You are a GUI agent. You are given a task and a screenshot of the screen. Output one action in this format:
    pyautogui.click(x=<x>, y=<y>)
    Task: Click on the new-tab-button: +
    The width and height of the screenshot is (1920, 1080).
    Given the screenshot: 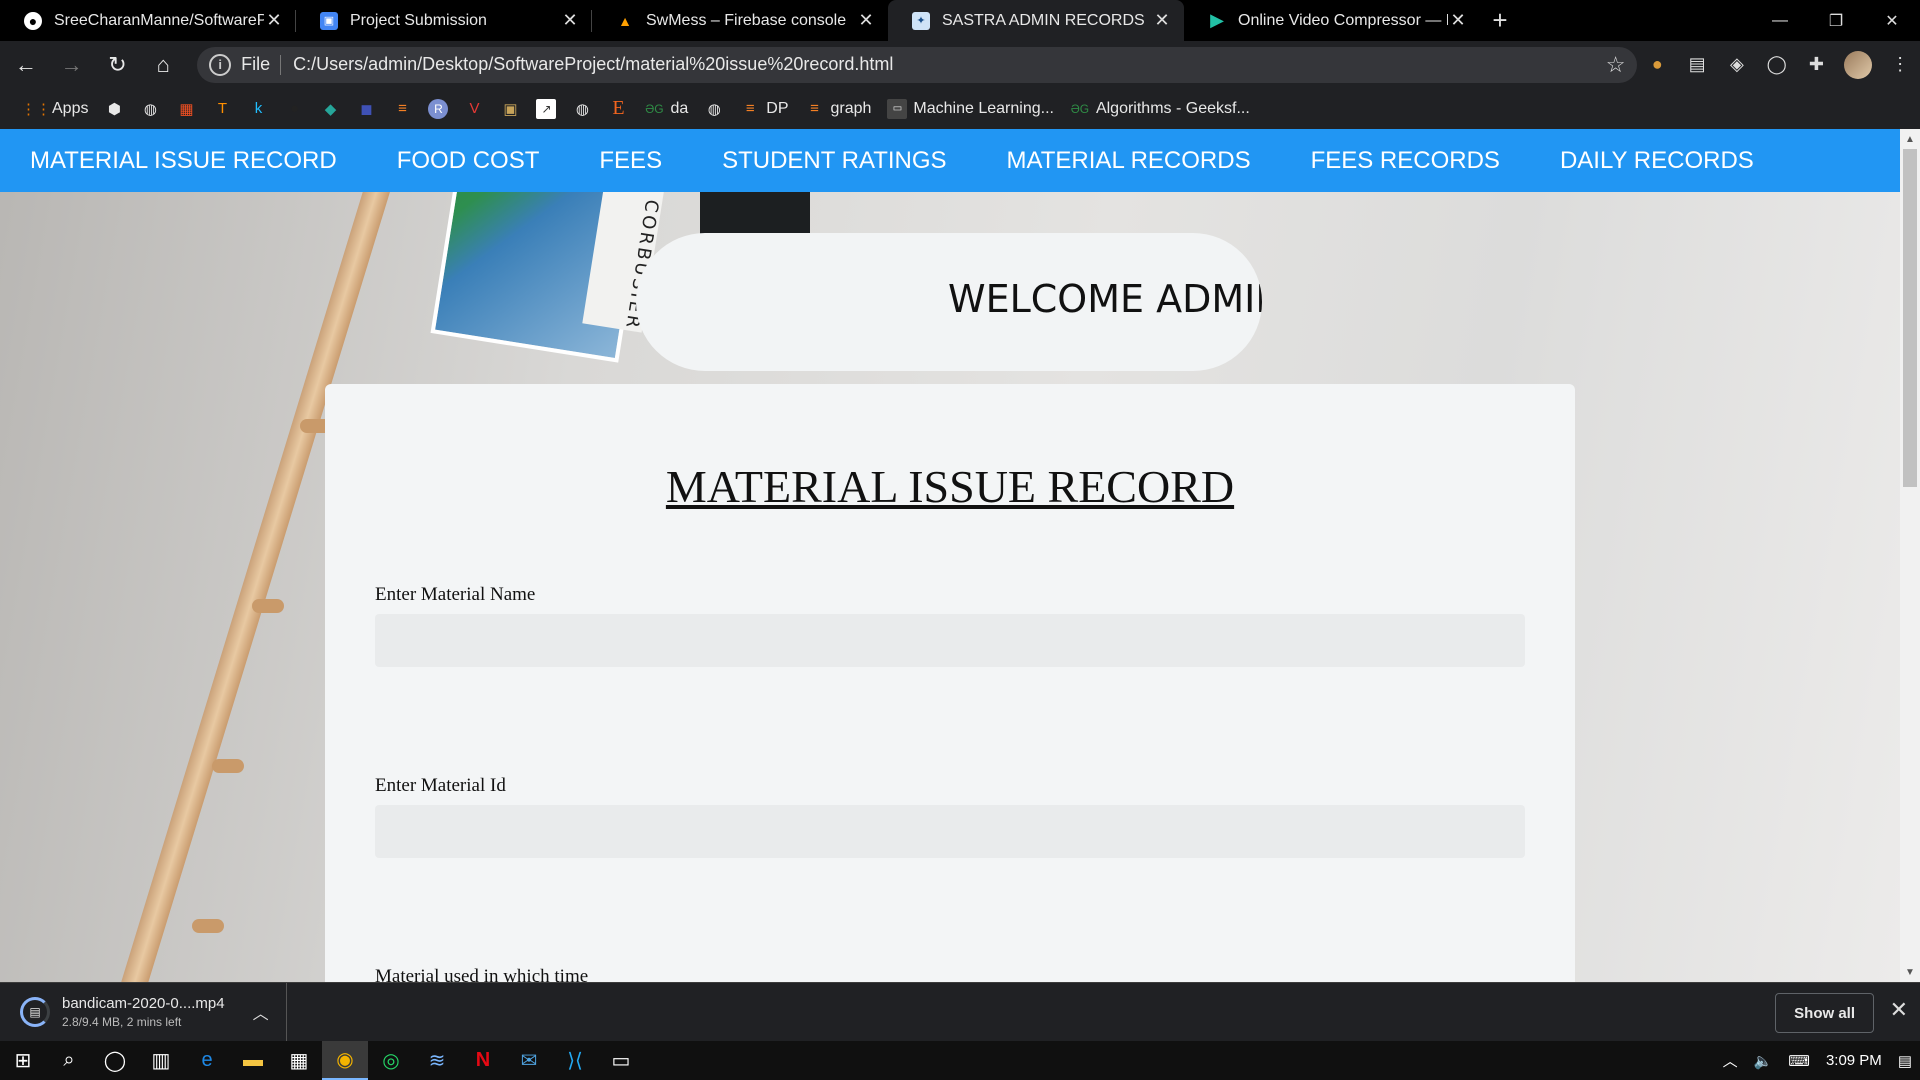 What is the action you would take?
    pyautogui.click(x=1500, y=20)
    